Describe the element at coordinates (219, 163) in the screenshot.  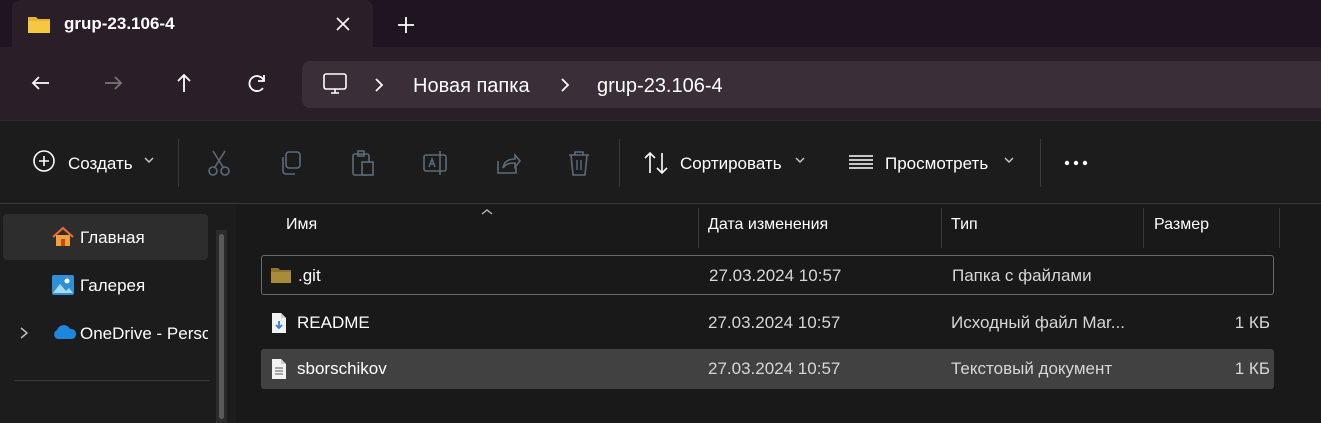
I see `cut-icon` at that location.